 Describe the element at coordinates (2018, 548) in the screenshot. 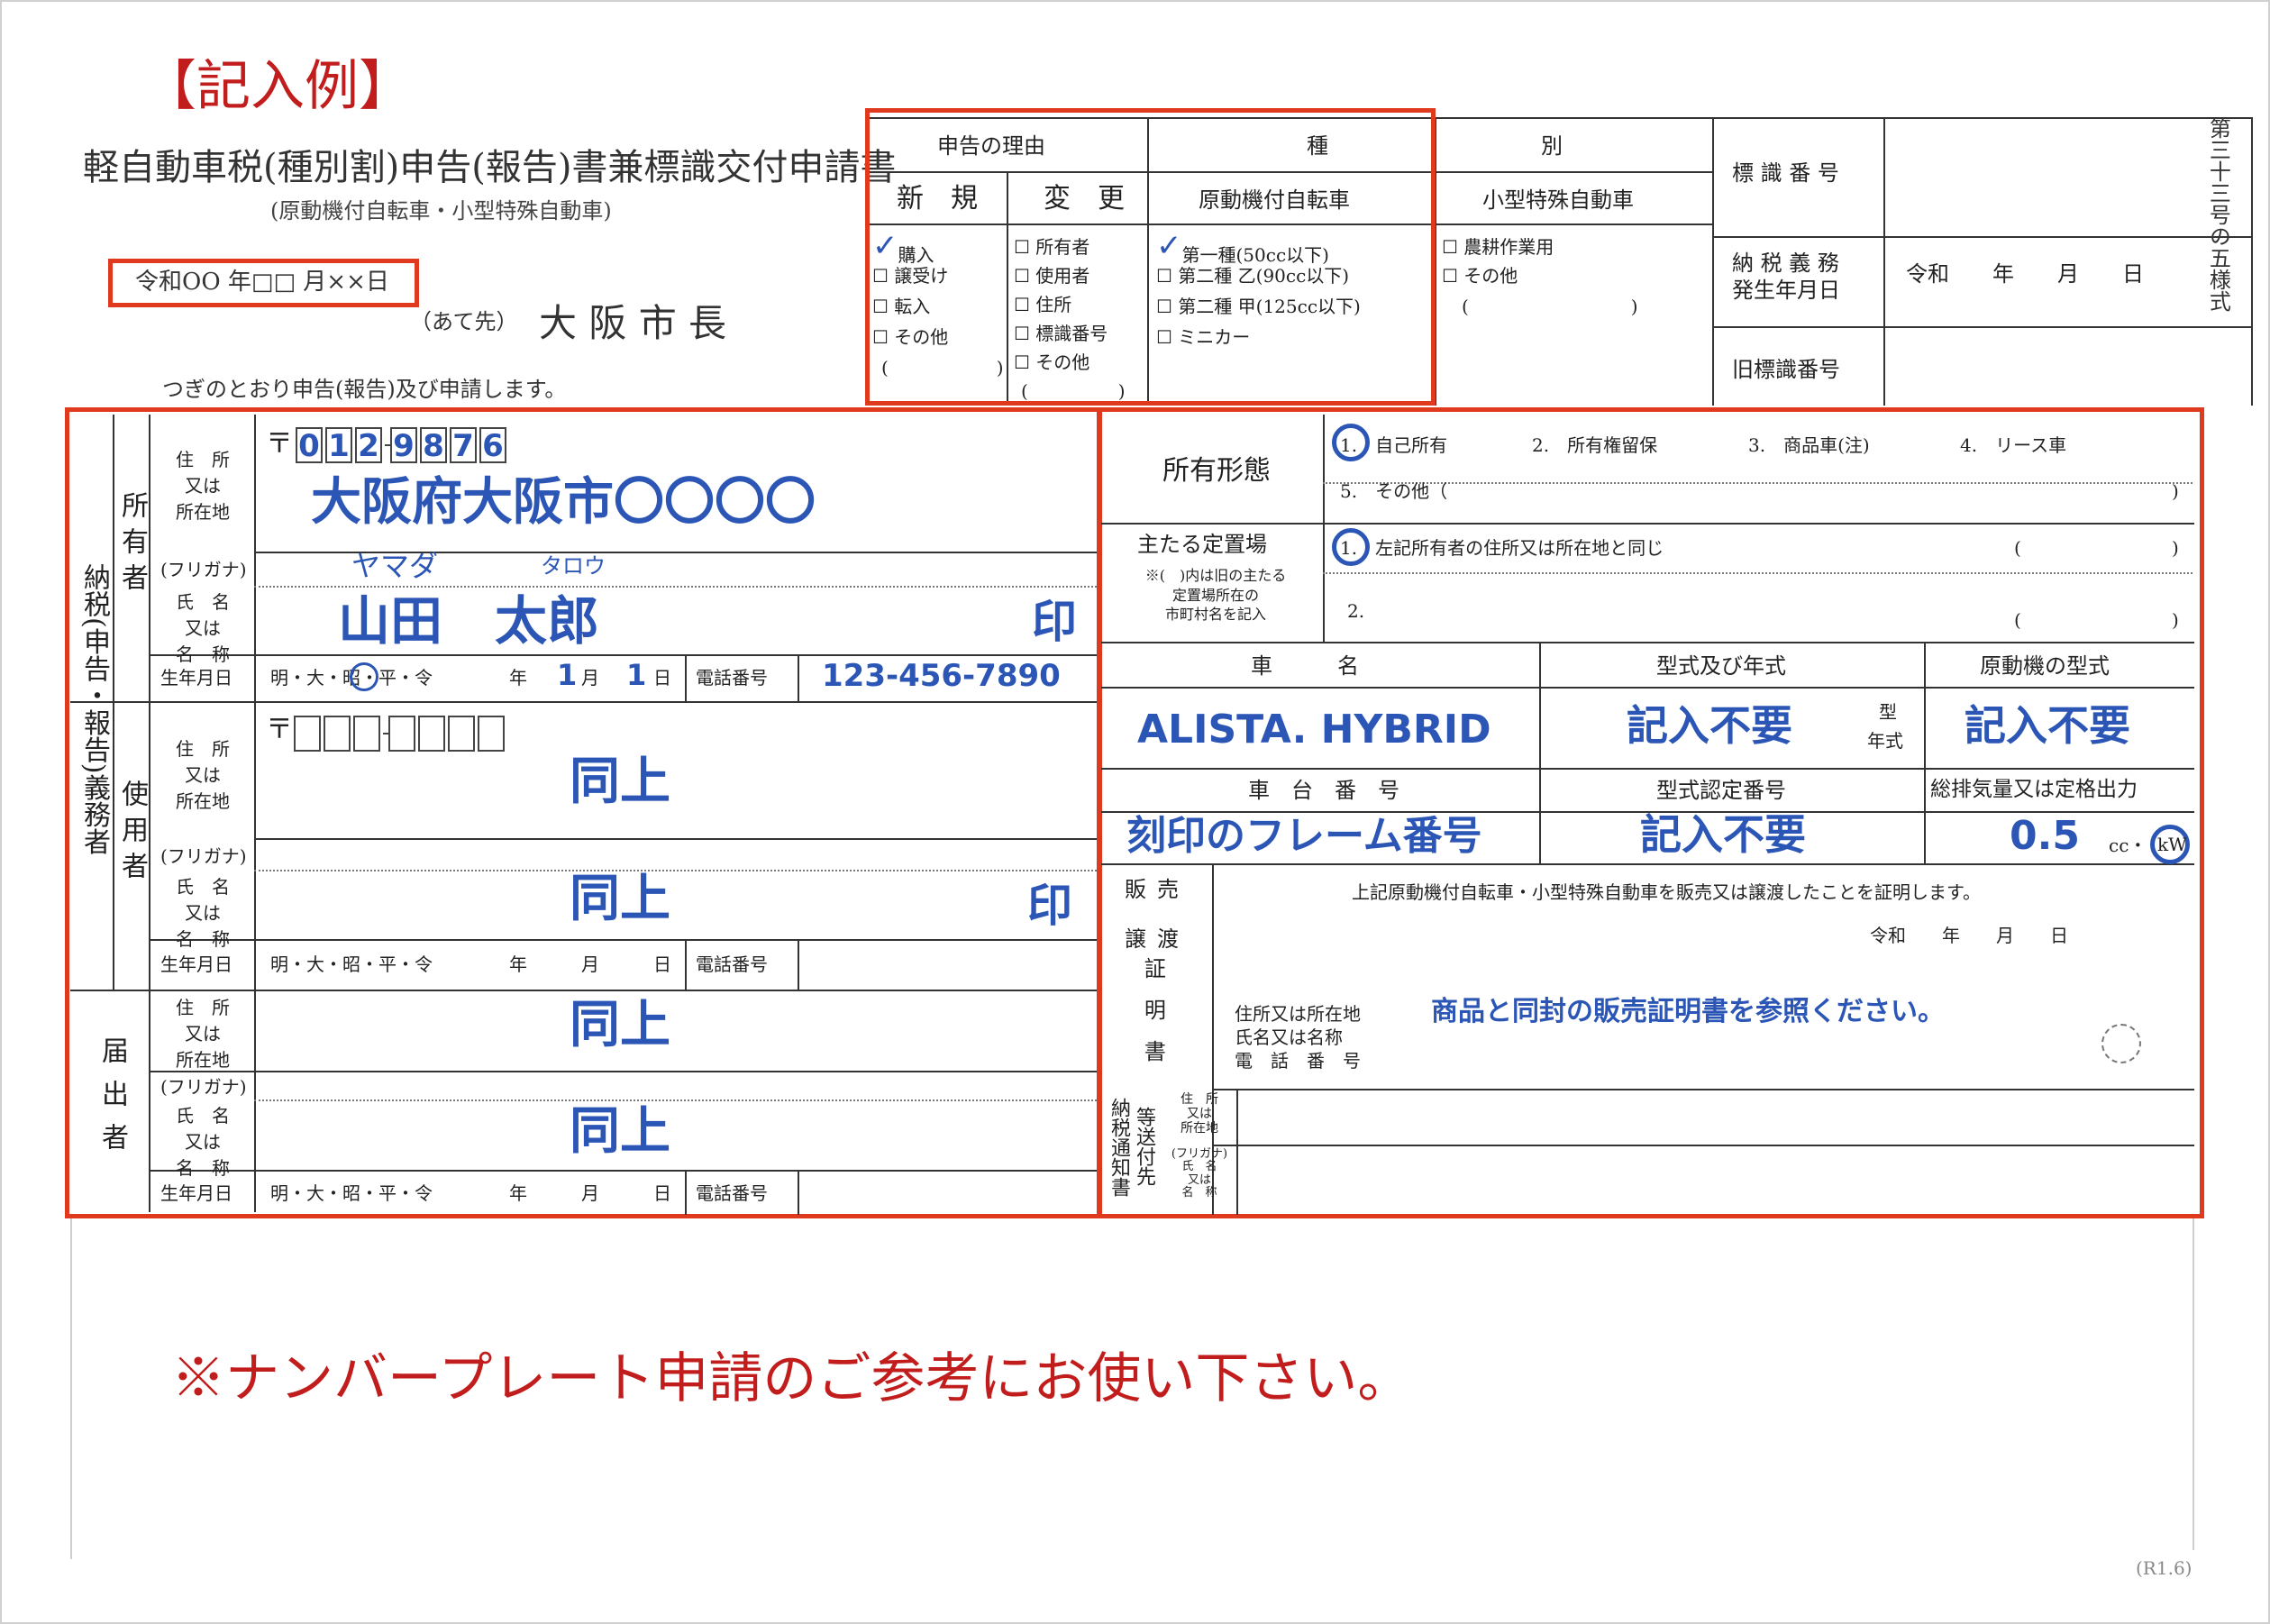

I see `storage-open-paren-1: (` at that location.